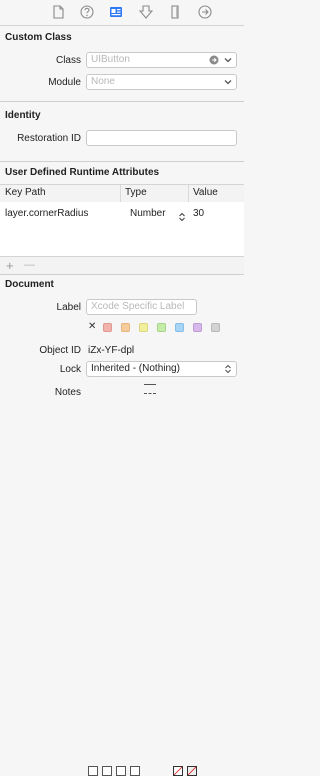  What do you see at coordinates (64, 82) in the screenshot?
I see `module-label: Module` at bounding box center [64, 82].